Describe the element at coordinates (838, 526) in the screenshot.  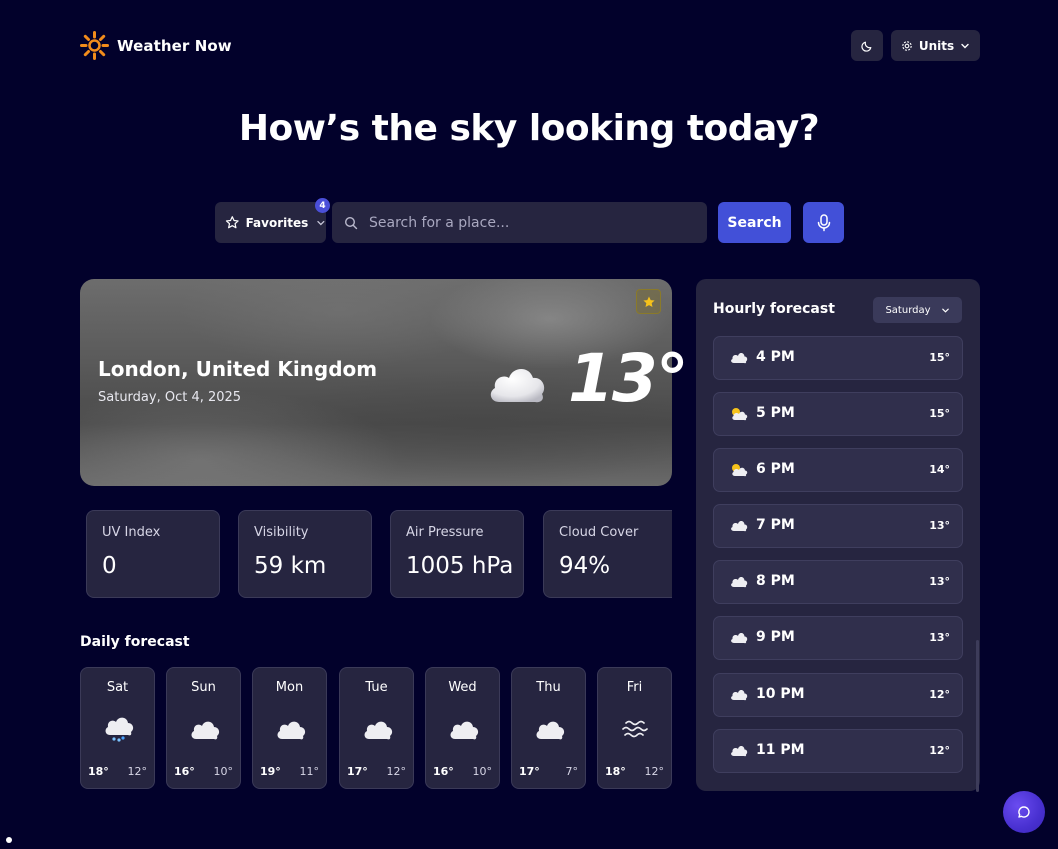
I see `hourly-forecast-row: 7 PM 13°` at that location.